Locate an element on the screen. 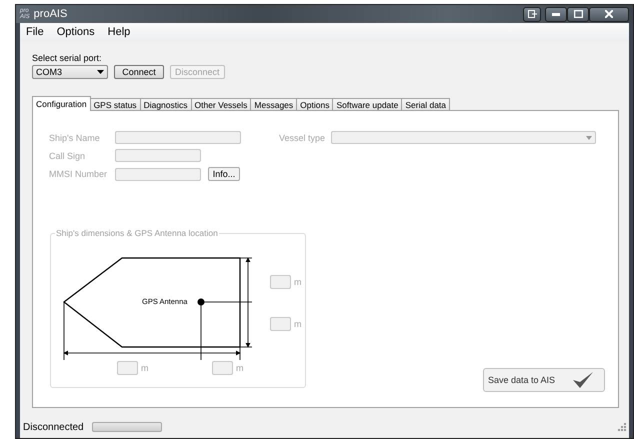  tab: Messages is located at coordinates (274, 104).